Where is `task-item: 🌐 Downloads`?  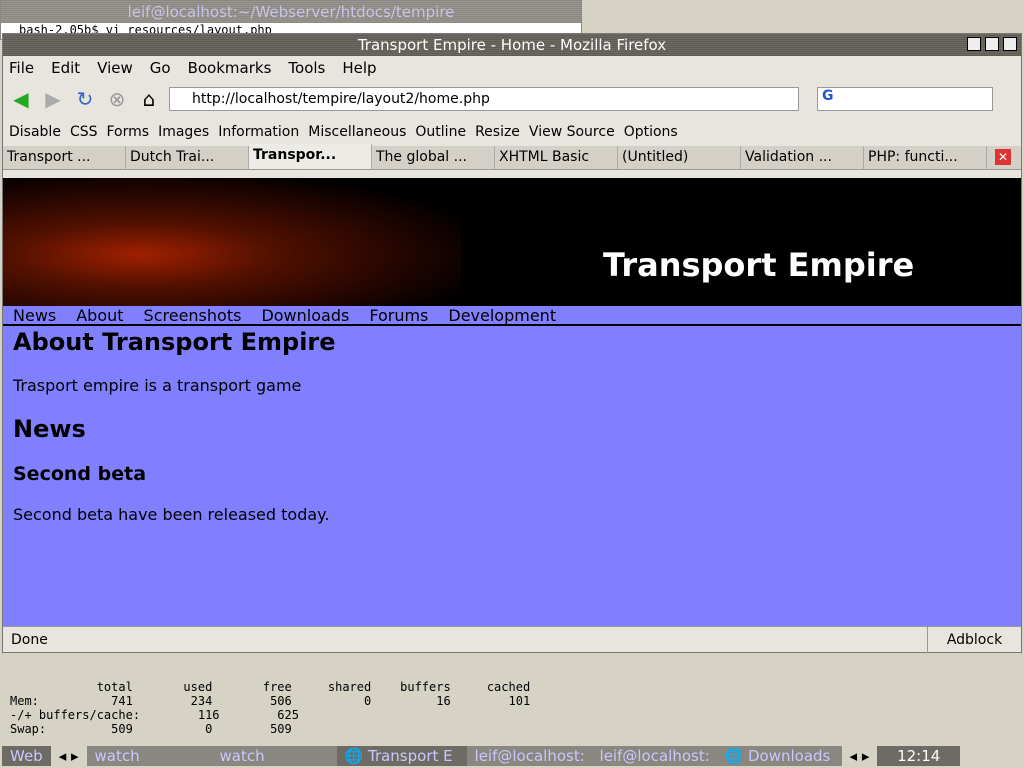 task-item: 🌐 Downloads is located at coordinates (779, 756).